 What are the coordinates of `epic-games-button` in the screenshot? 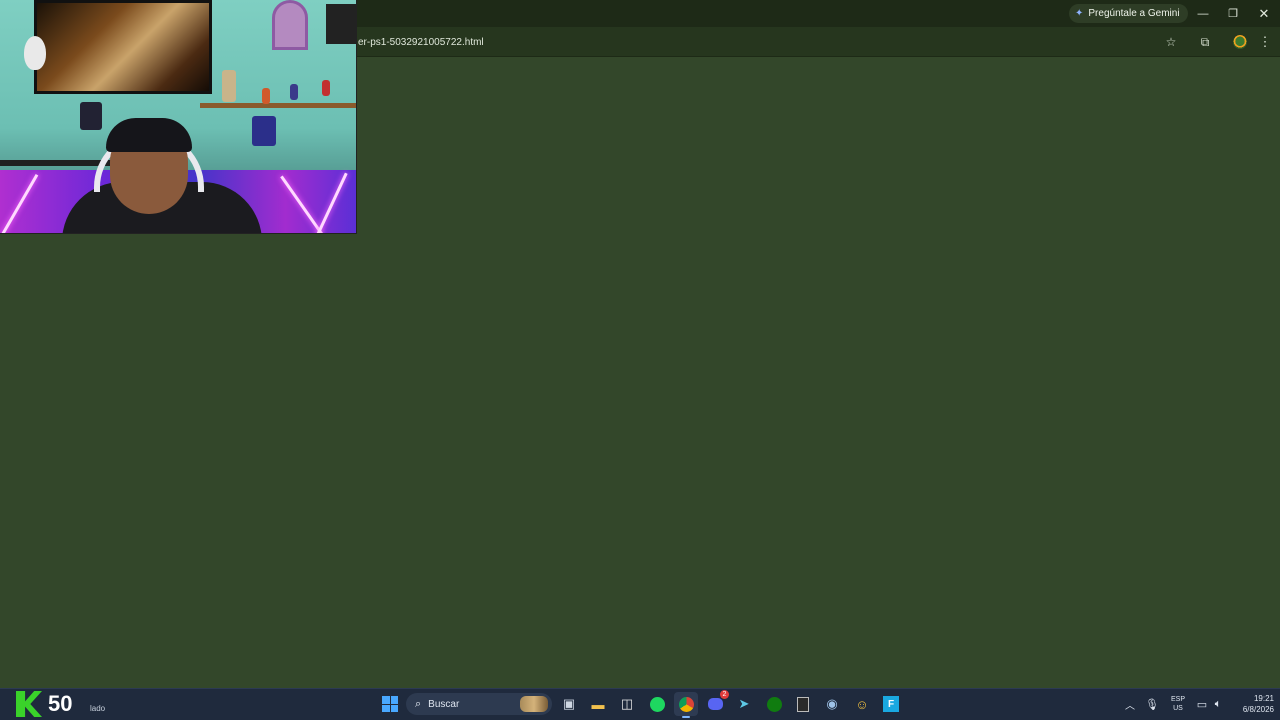 It's located at (803, 704).